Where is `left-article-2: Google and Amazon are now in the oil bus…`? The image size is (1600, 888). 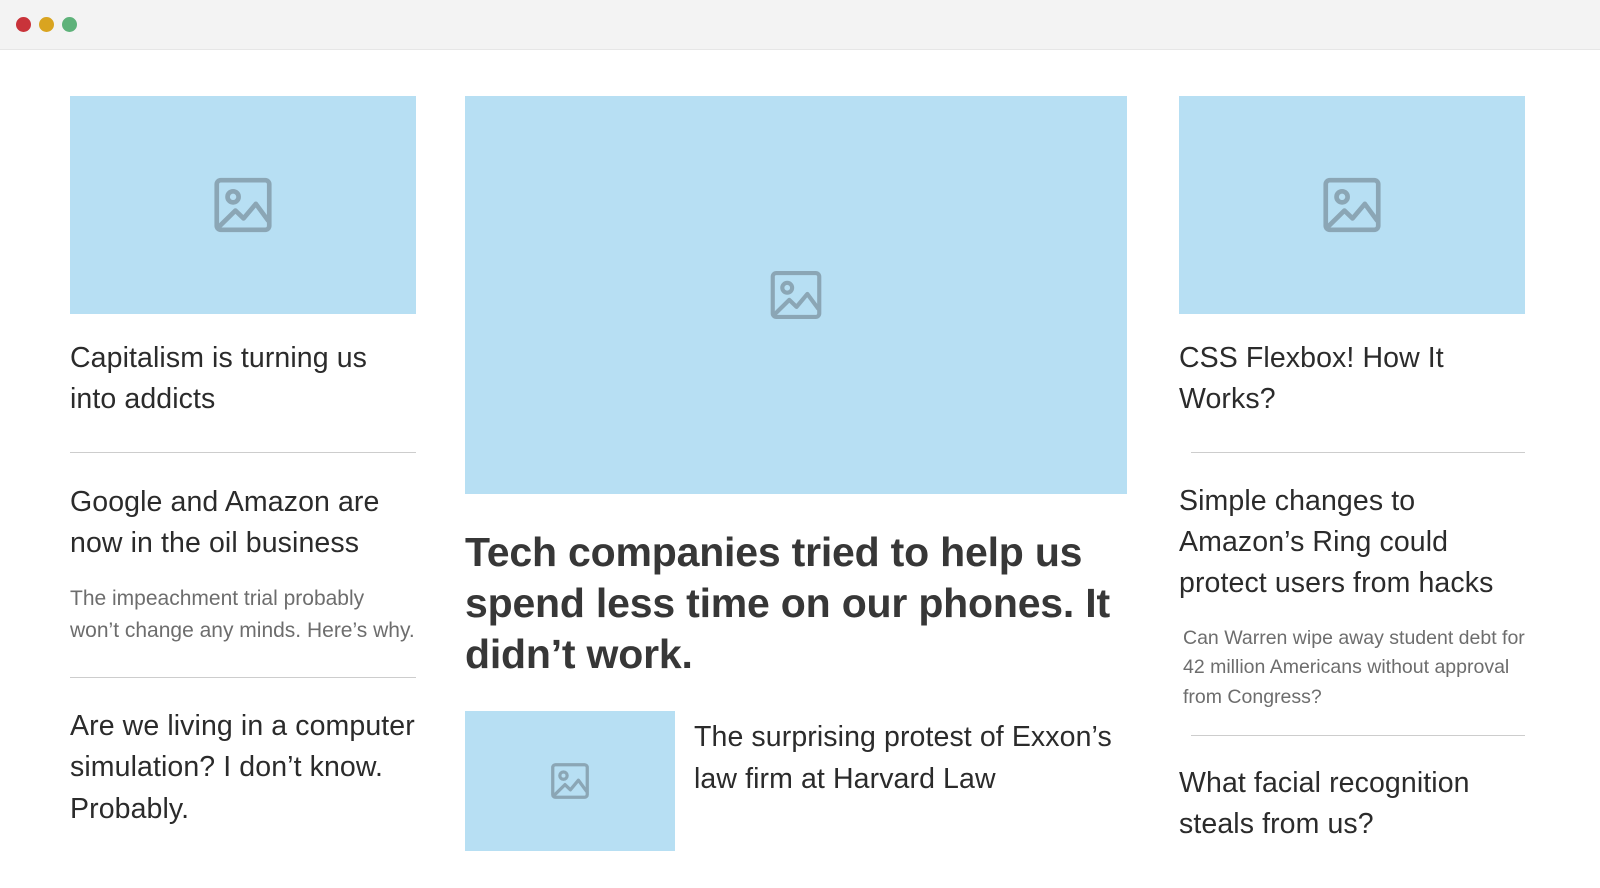 left-article-2: Google and Amazon are now in the oil bus… is located at coordinates (243, 564).